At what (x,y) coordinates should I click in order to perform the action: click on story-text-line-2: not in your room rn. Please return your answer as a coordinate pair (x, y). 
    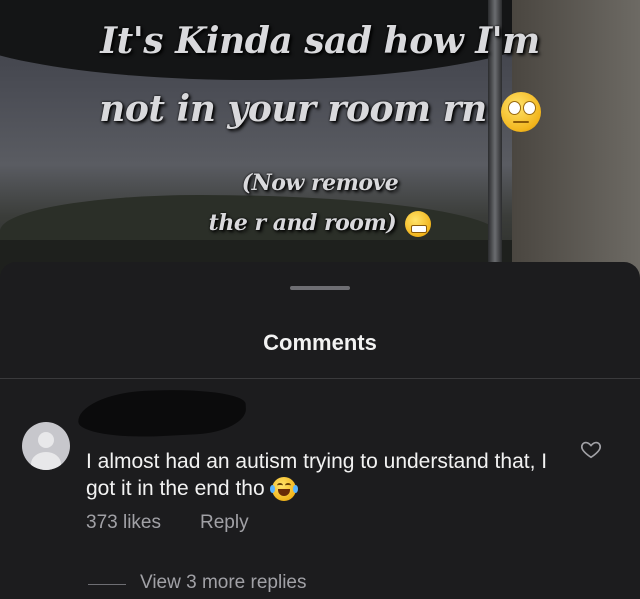
    Looking at the image, I should click on (320, 110).